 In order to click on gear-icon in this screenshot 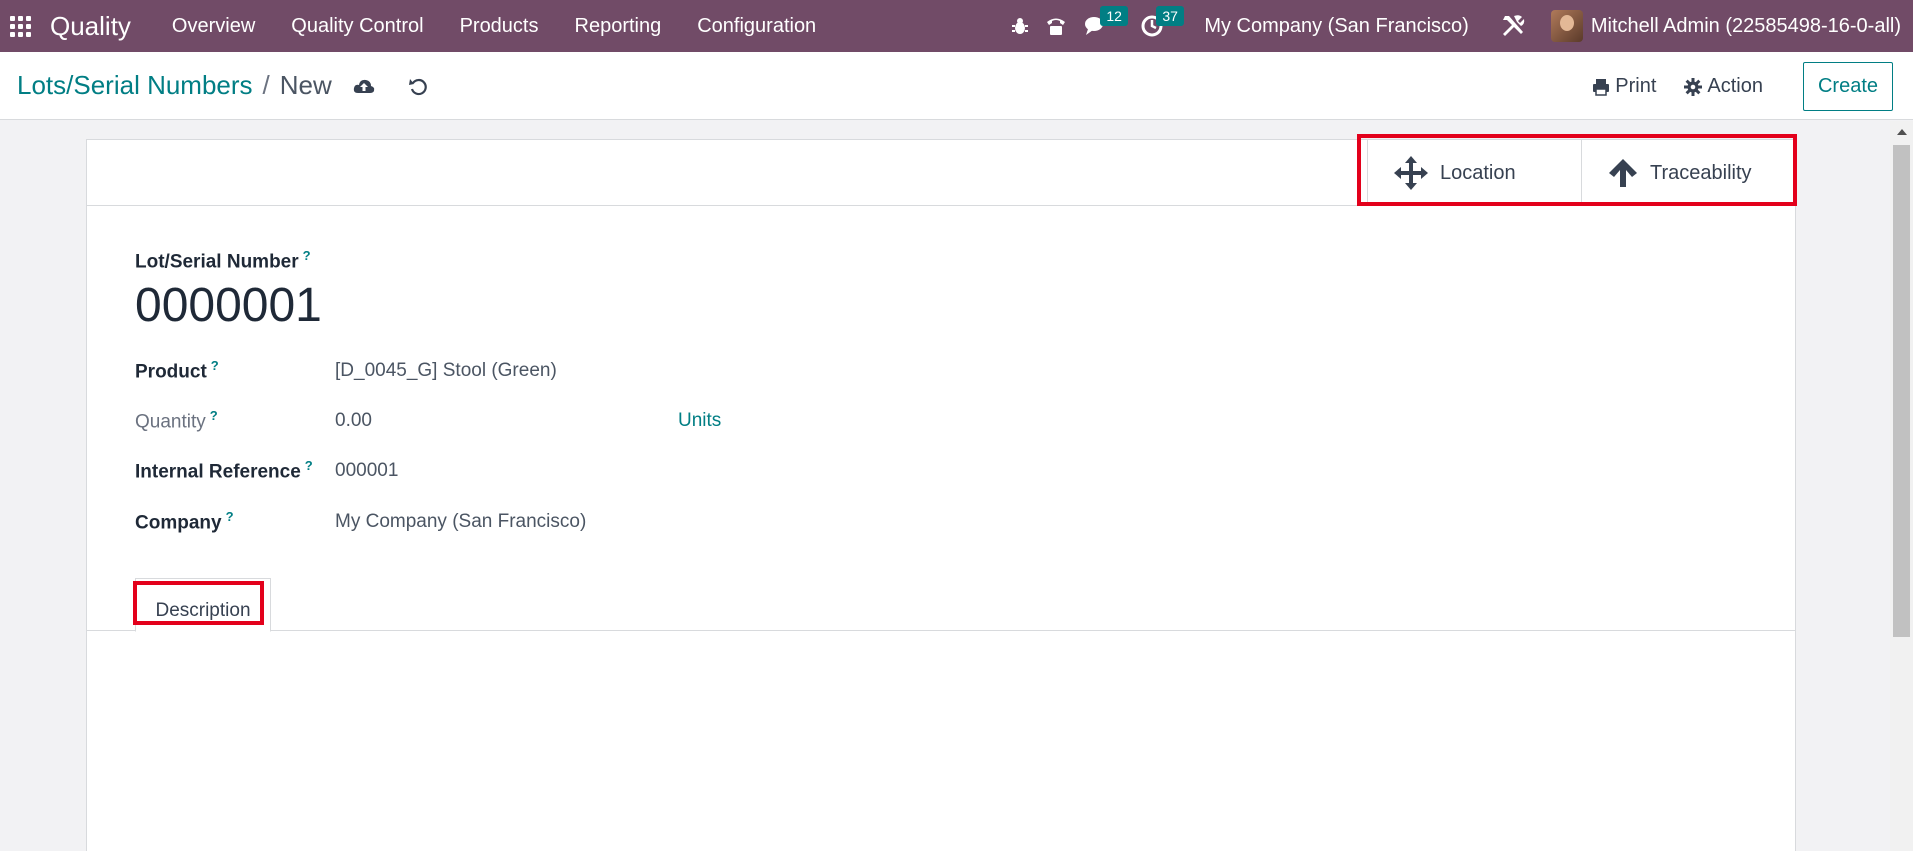, I will do `click(1693, 86)`.